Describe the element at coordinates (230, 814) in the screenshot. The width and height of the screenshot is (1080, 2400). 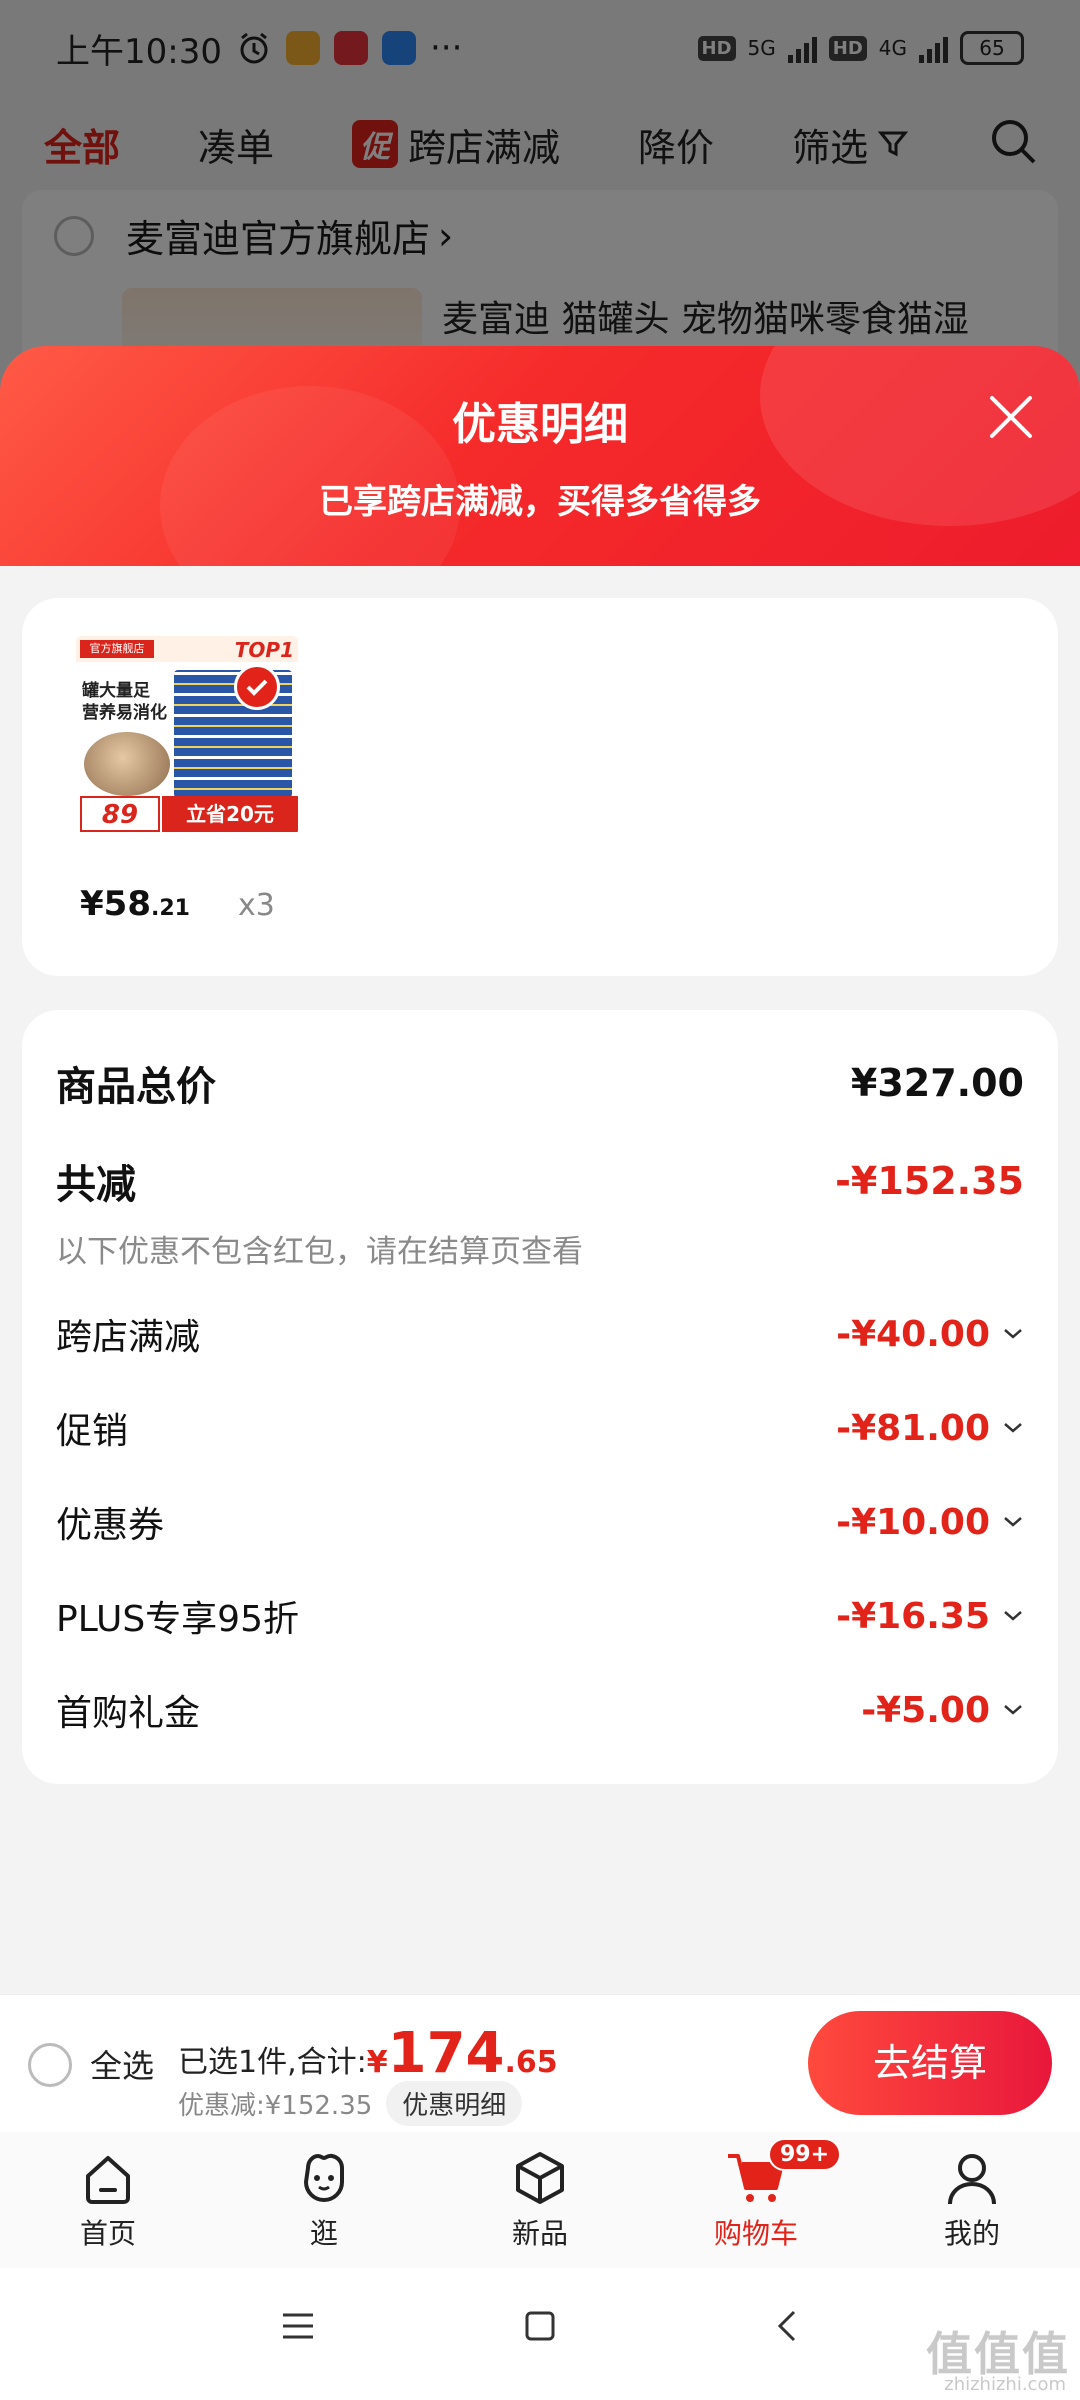
I see `save-badge: 立省20元` at that location.